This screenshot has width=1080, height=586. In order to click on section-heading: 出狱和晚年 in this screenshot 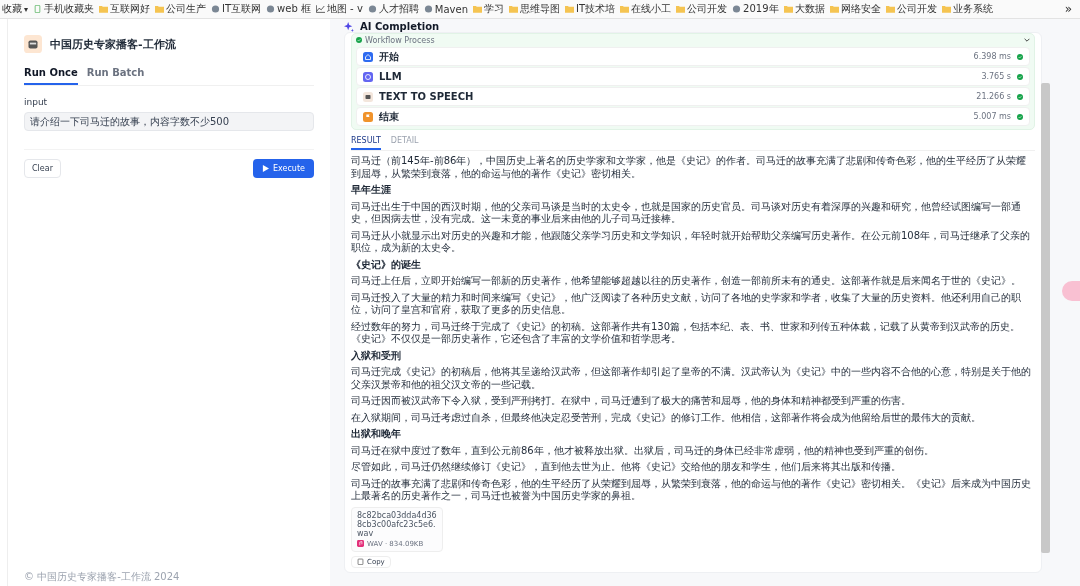, I will do `click(376, 434)`.